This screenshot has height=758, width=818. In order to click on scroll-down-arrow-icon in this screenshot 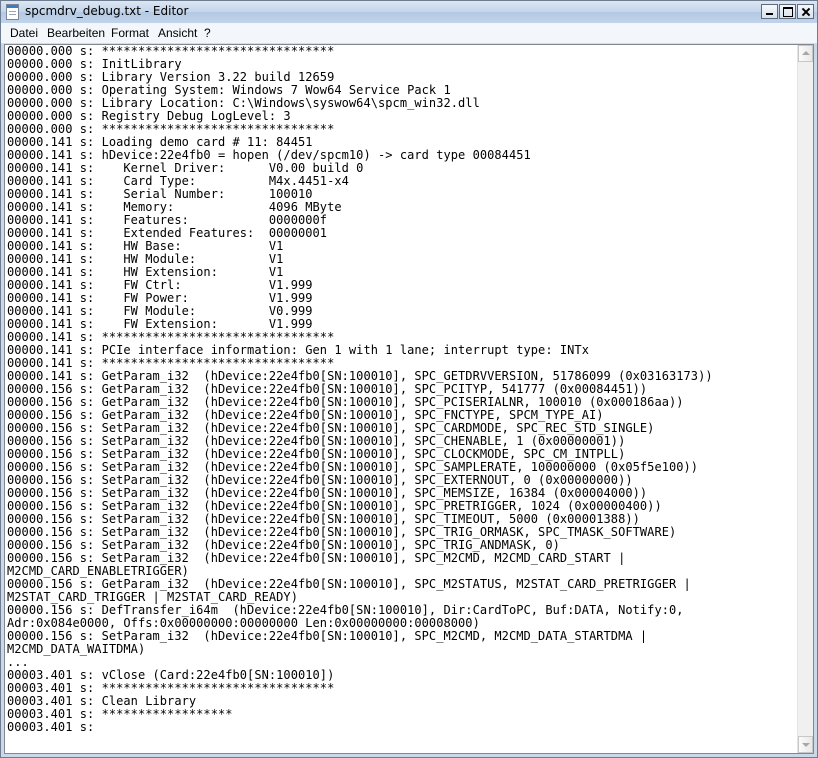, I will do `click(805, 744)`.